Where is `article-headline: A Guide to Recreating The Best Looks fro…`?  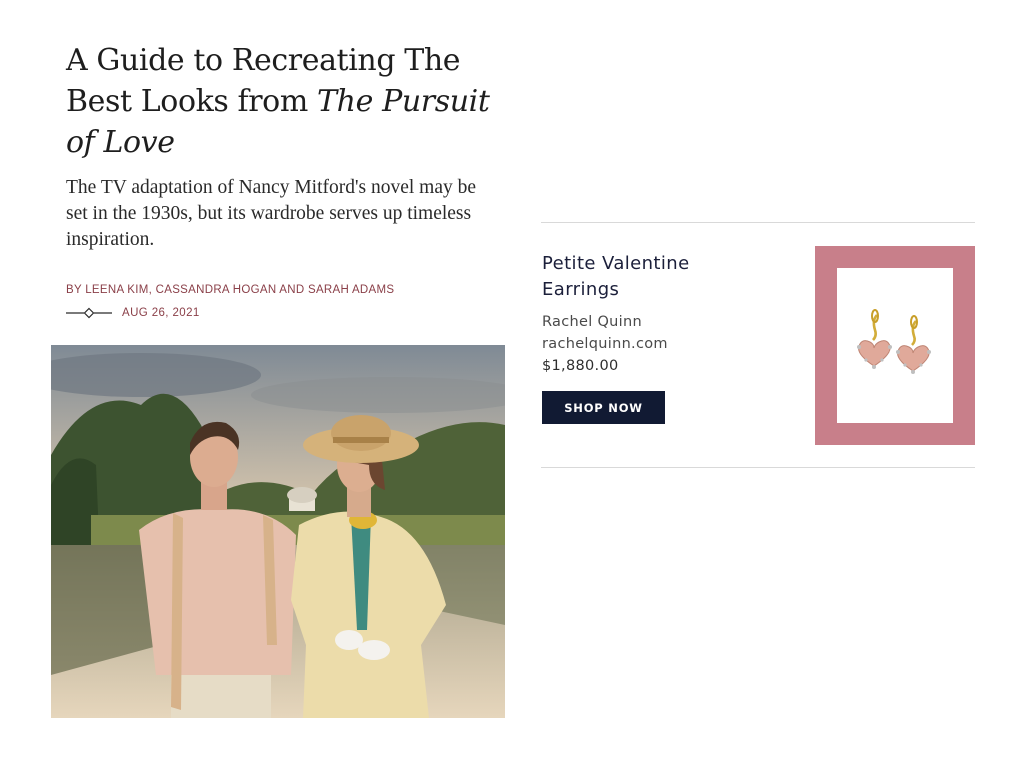 article-headline: A Guide to Recreating The Best Looks fro… is located at coordinates (286, 101).